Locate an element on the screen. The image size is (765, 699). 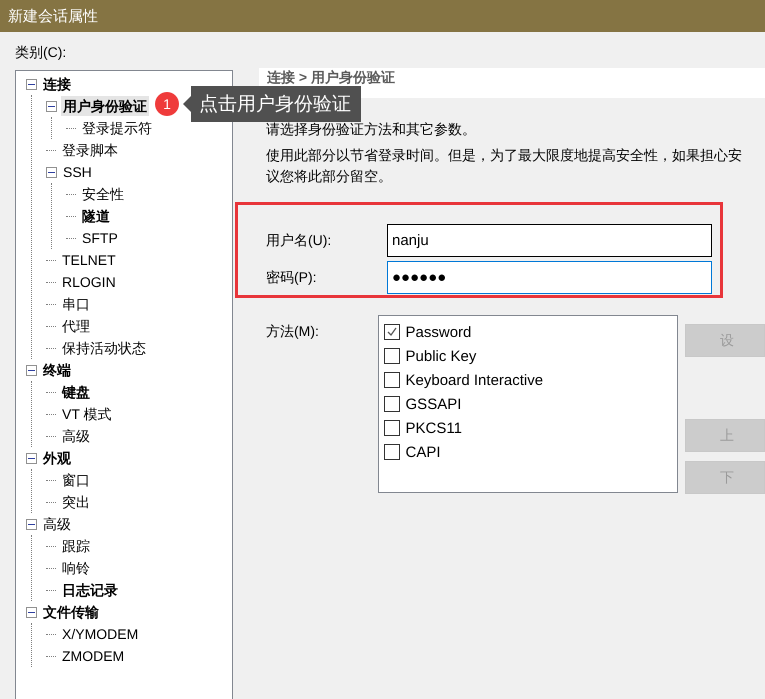
tree-item: 终端 is located at coordinates (57, 370).